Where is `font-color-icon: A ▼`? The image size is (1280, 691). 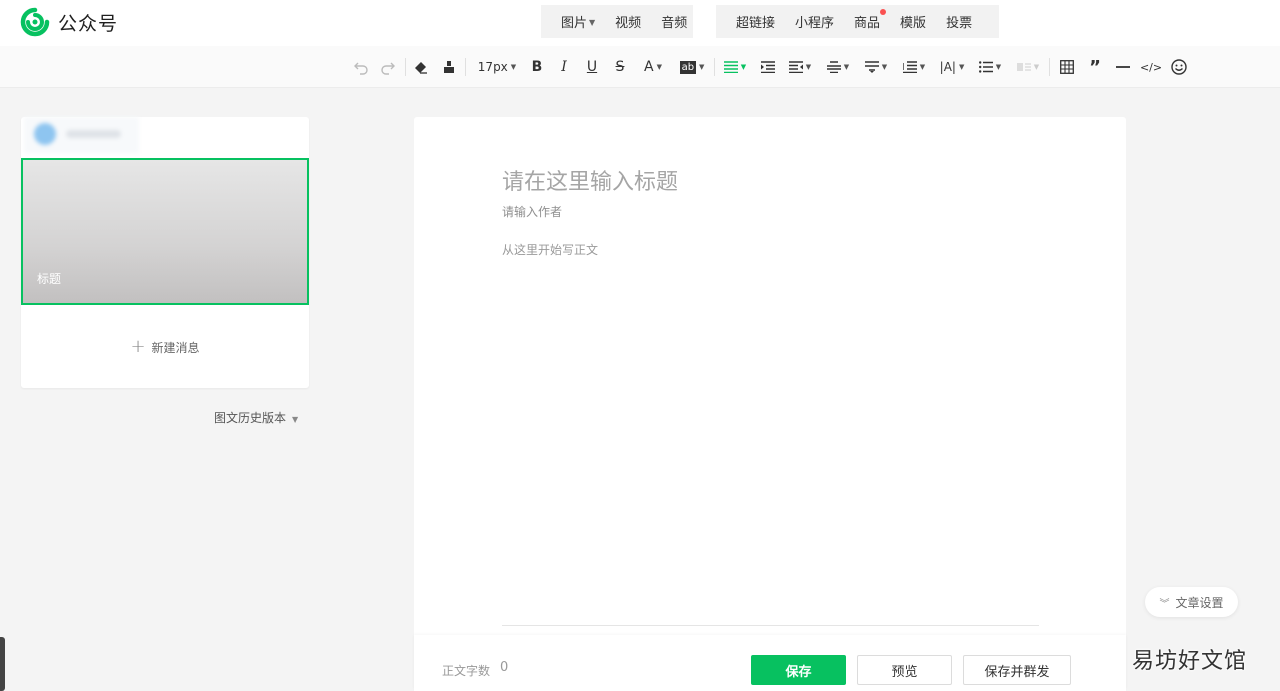
font-color-icon: A ▼ is located at coordinates (653, 67).